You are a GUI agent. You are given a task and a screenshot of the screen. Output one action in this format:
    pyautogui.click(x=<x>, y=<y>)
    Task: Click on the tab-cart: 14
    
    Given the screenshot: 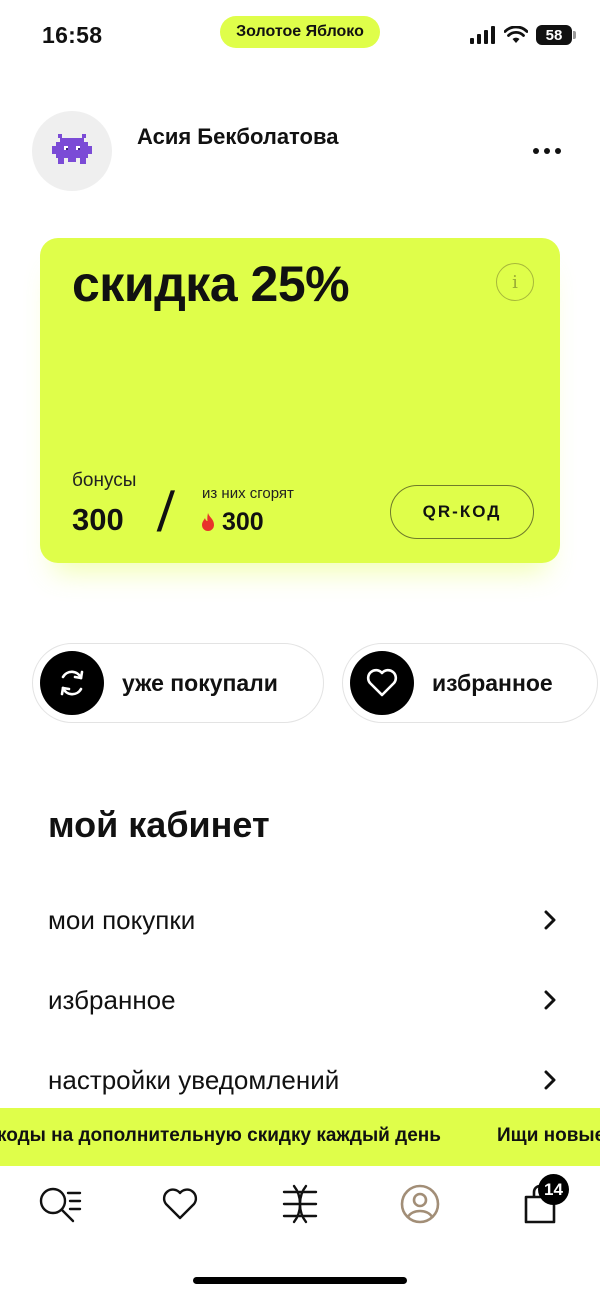 What is the action you would take?
    pyautogui.click(x=542, y=1201)
    